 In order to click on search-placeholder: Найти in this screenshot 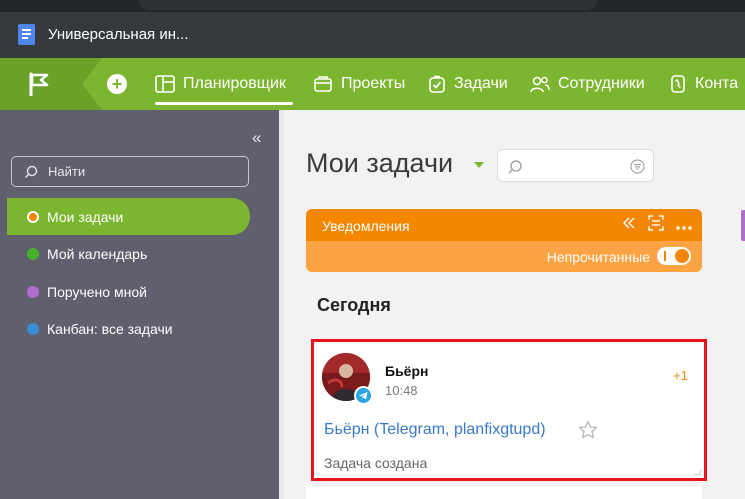, I will do `click(67, 171)`.